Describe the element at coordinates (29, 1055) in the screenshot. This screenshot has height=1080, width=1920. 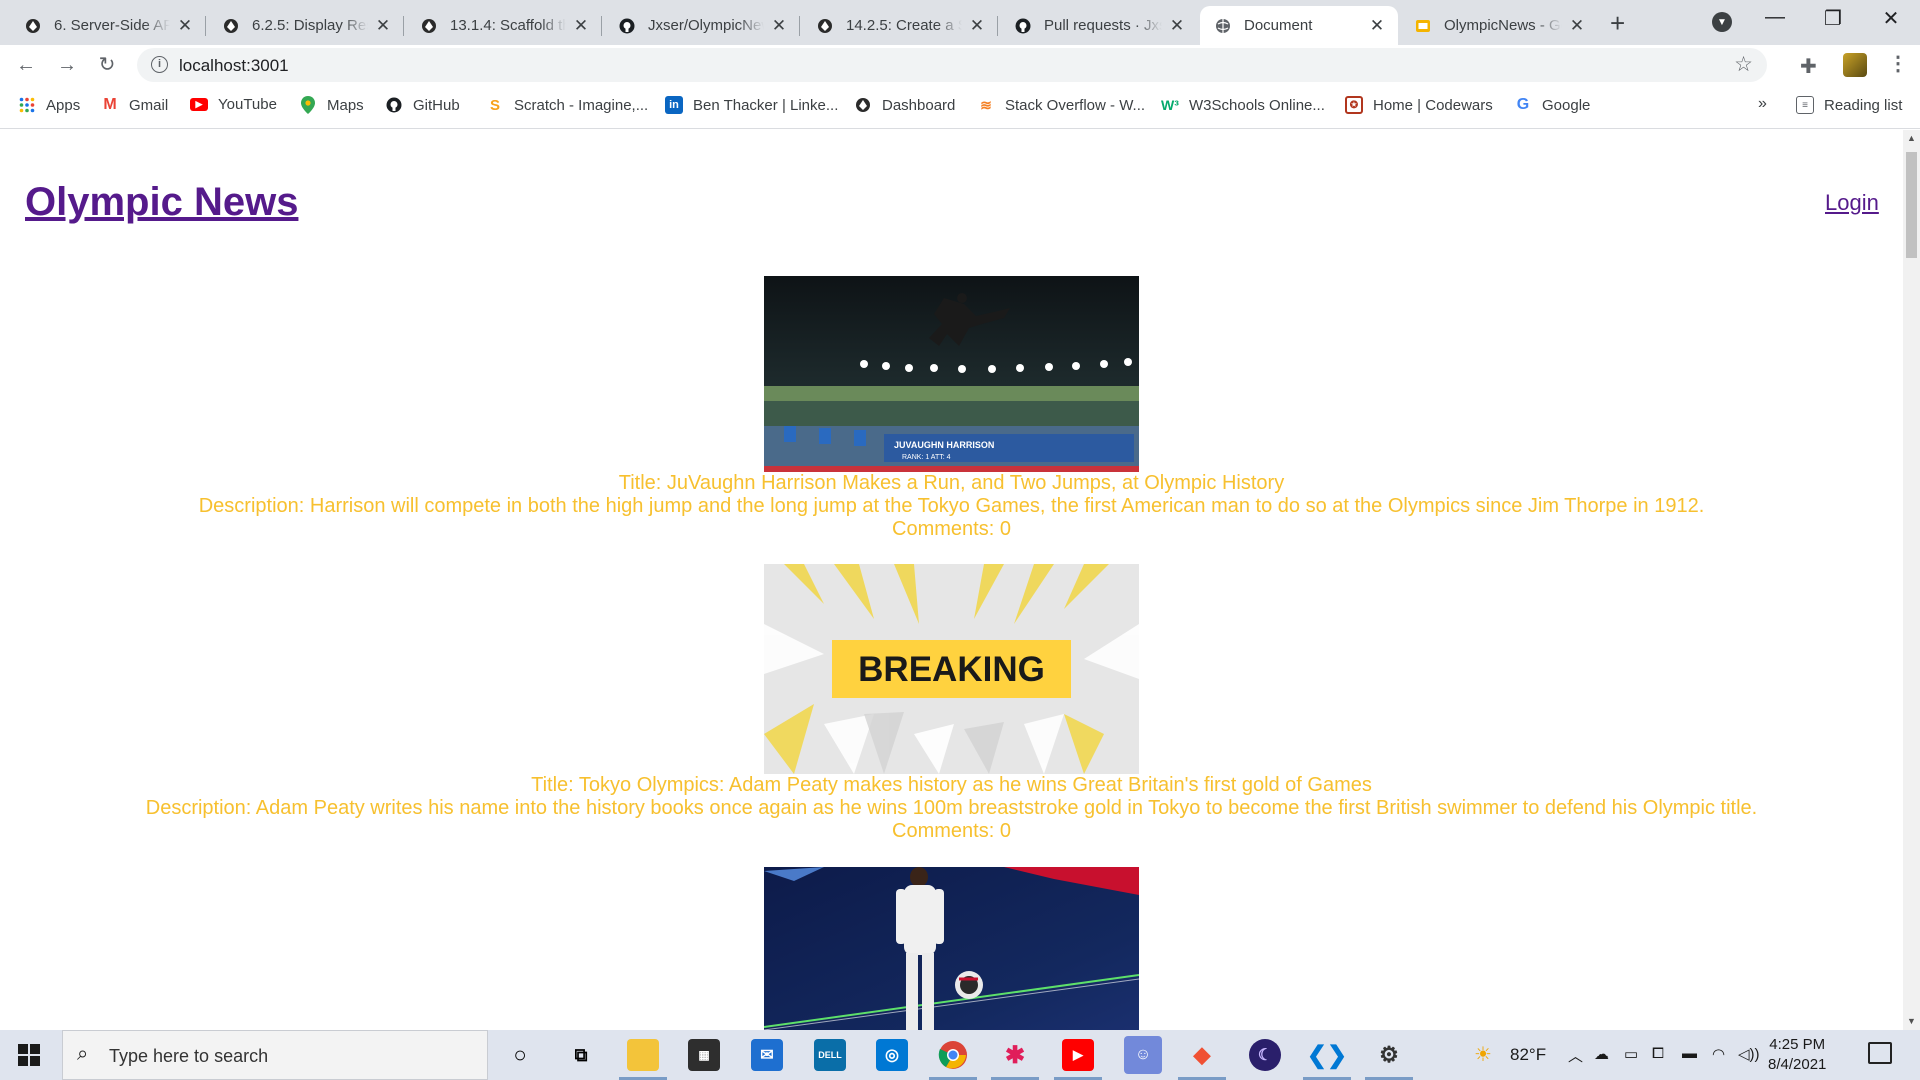
I see `windows-start-icon` at that location.